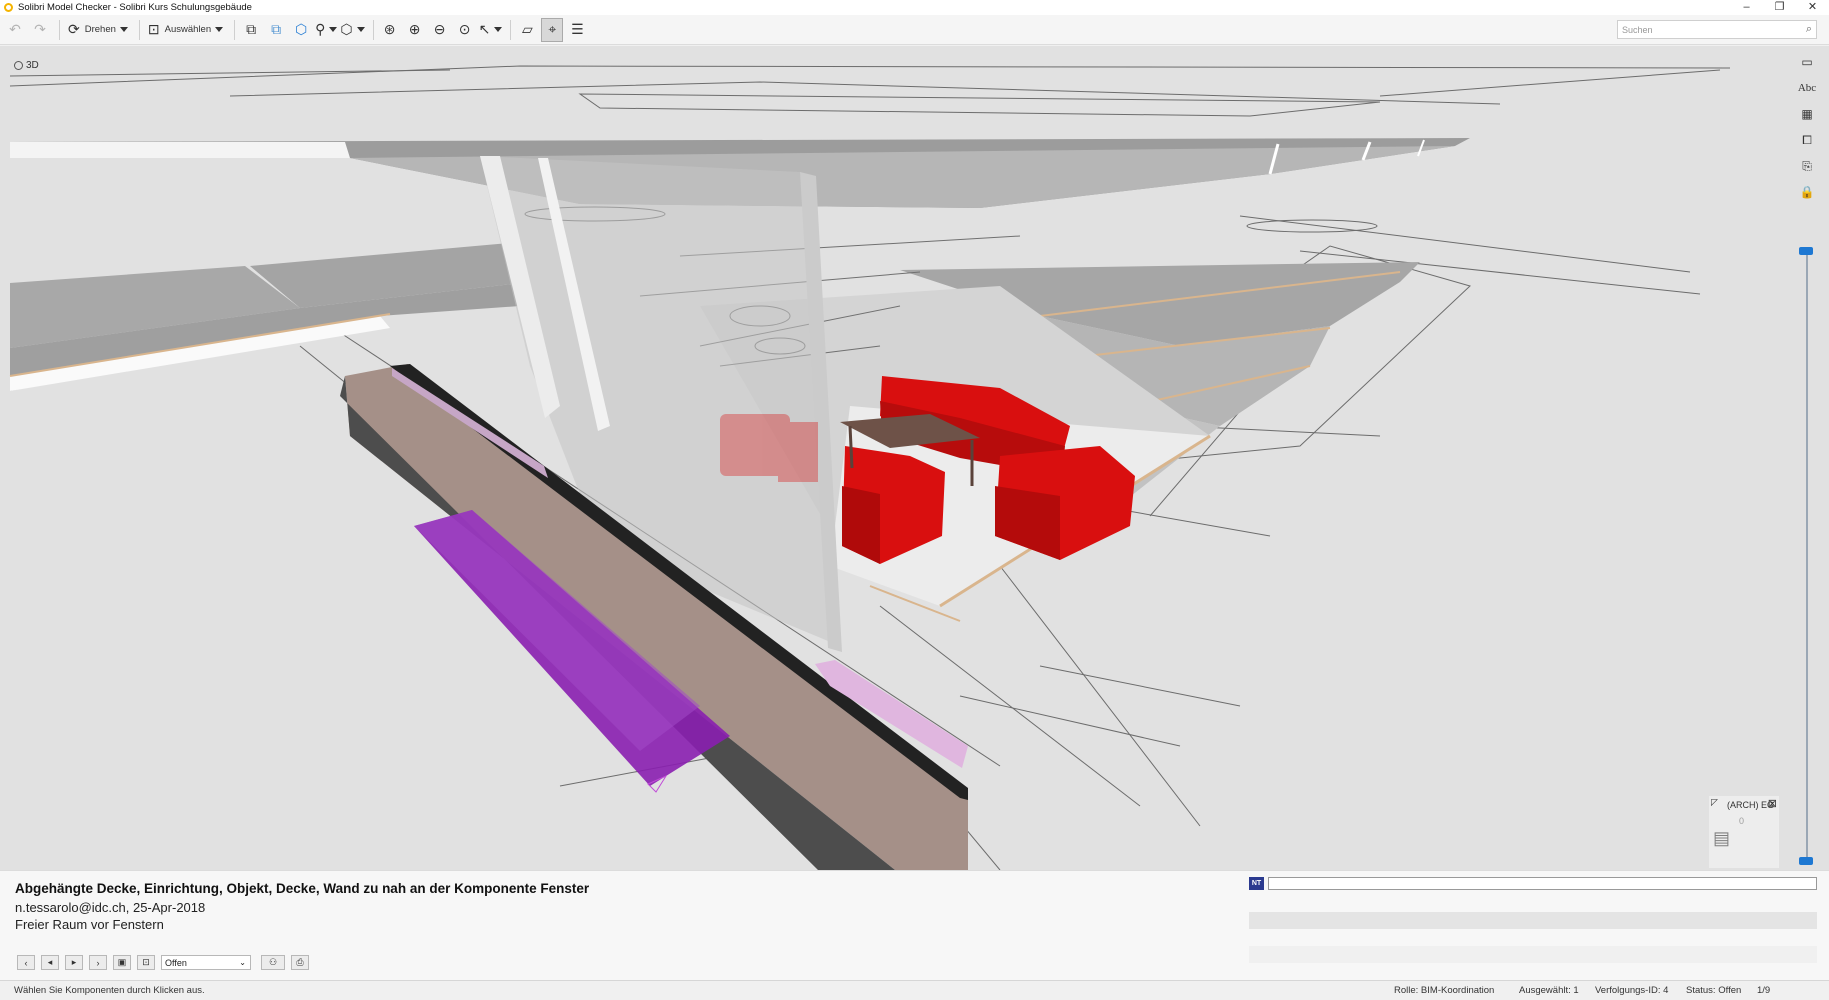  Describe the element at coordinates (1742, 821) in the screenshot. I see `floor-value: 0` at that location.